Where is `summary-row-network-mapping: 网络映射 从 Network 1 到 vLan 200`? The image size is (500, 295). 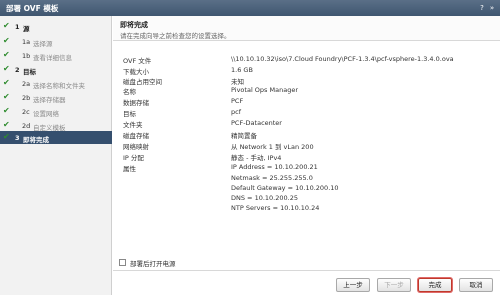 summary-row-network-mapping: 网络映射 从 Network 1 到 vLan 200 is located at coordinates (306, 145).